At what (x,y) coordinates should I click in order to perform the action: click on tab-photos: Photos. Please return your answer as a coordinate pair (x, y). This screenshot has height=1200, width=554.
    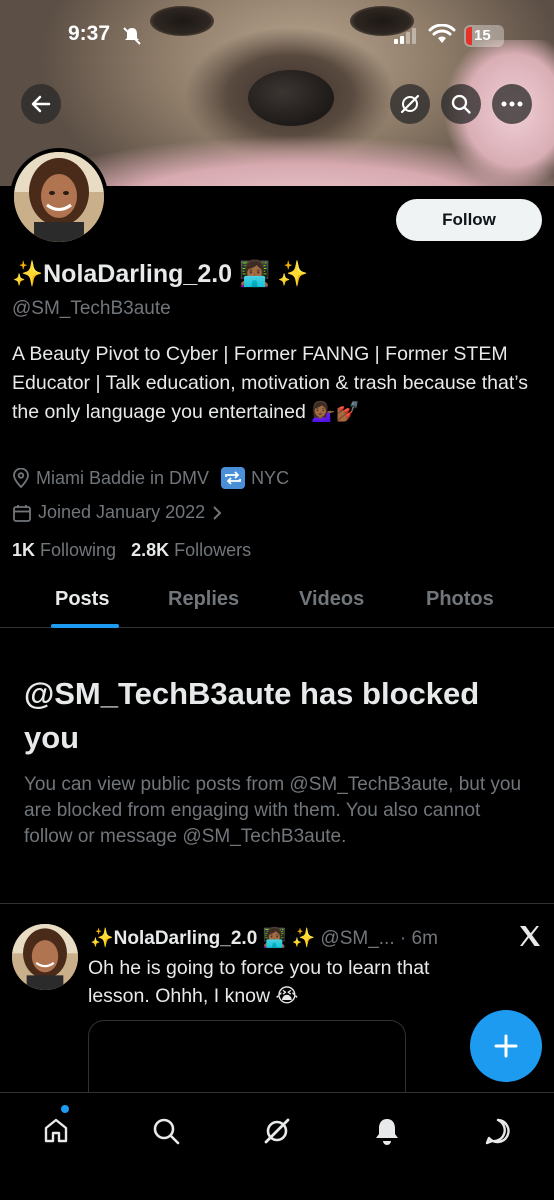
    Looking at the image, I should click on (460, 599).